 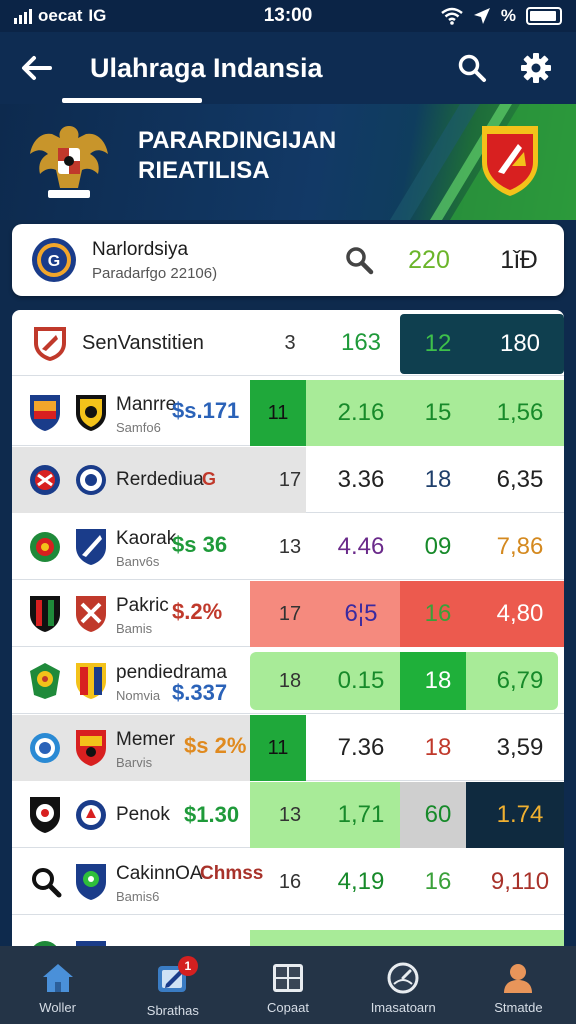 I want to click on row-col-c: 4,80, so click(x=520, y=613).